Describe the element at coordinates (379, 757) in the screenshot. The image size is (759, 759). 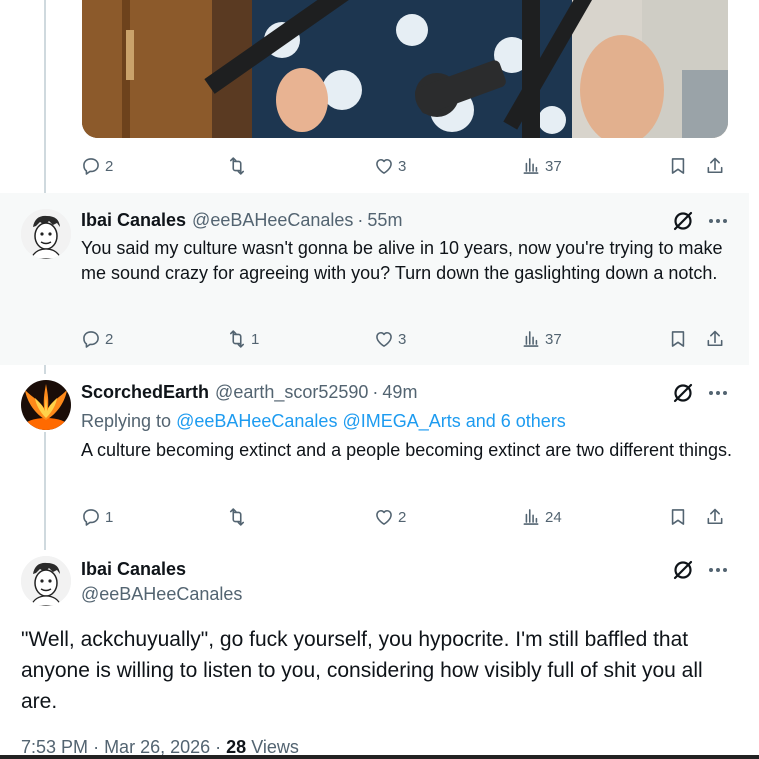
I see `window-bottom-edge` at that location.